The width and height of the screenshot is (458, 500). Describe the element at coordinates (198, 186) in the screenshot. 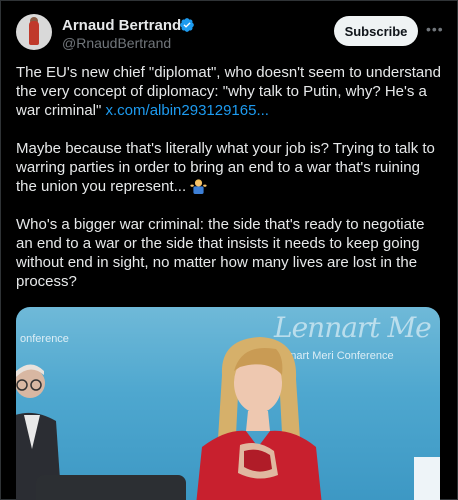

I see `person-shrugging-emoji-icon` at that location.